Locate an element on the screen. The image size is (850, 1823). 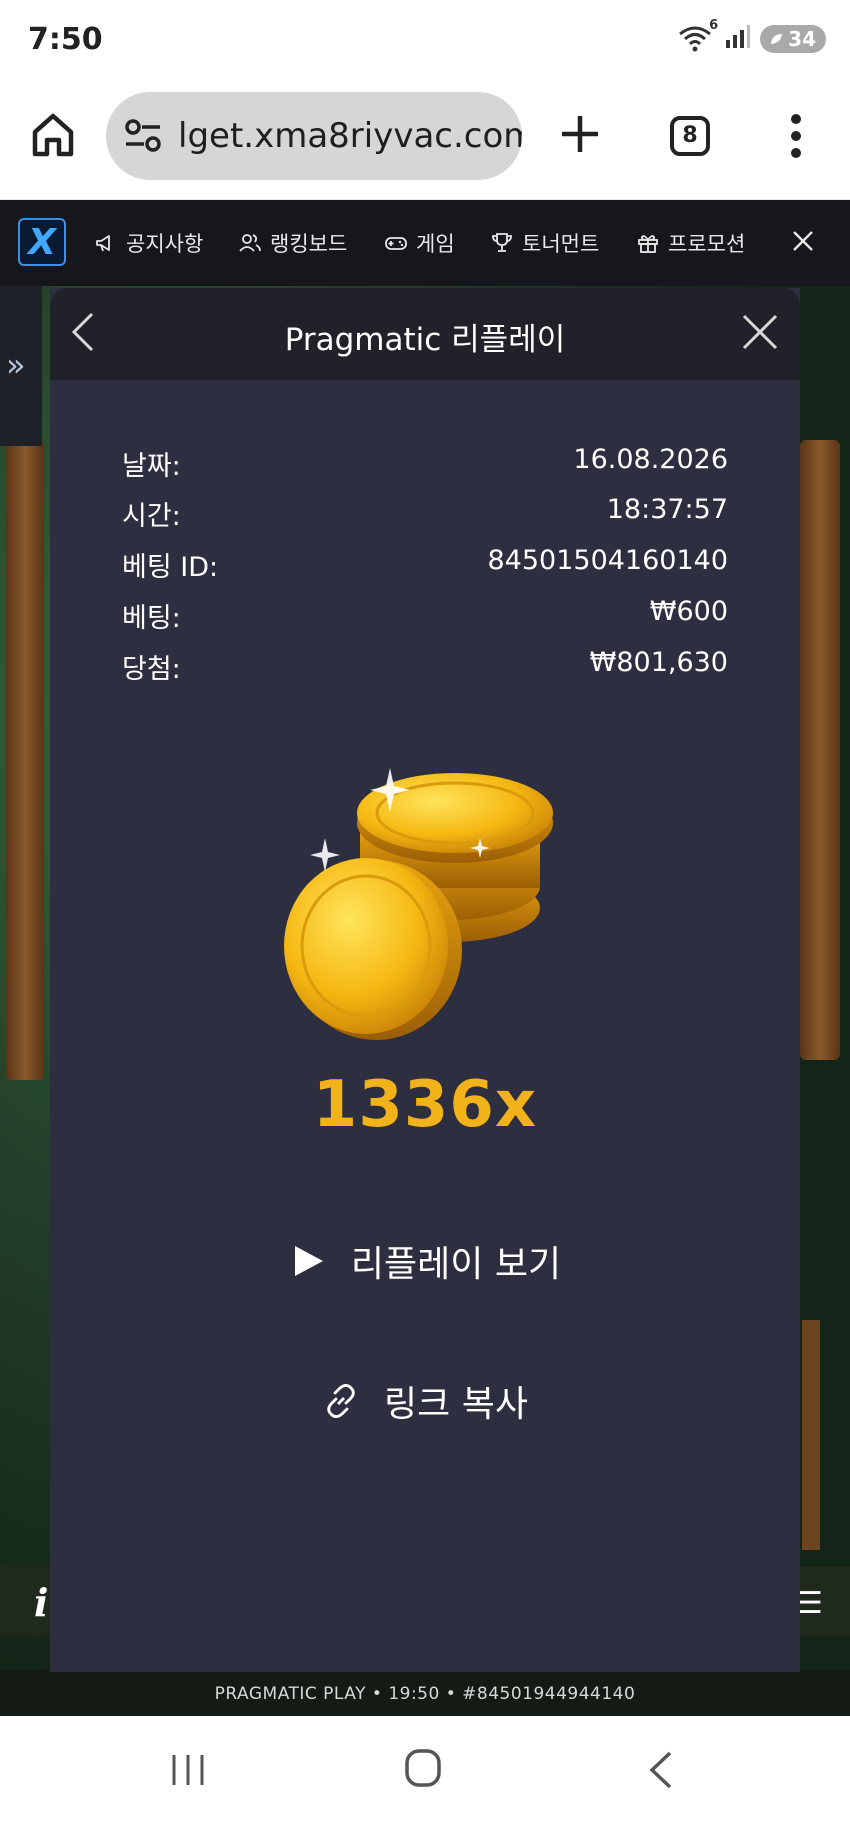
home-icon is located at coordinates (53, 135).